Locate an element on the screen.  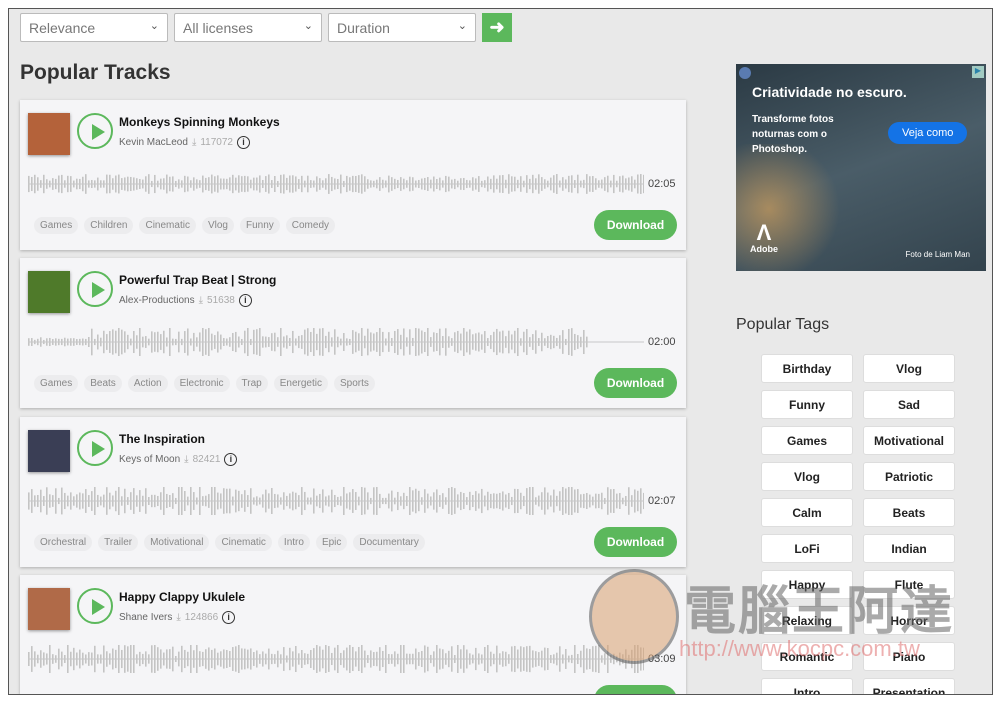
popular-tag-button: Presentation is located at coordinates (909, 686).